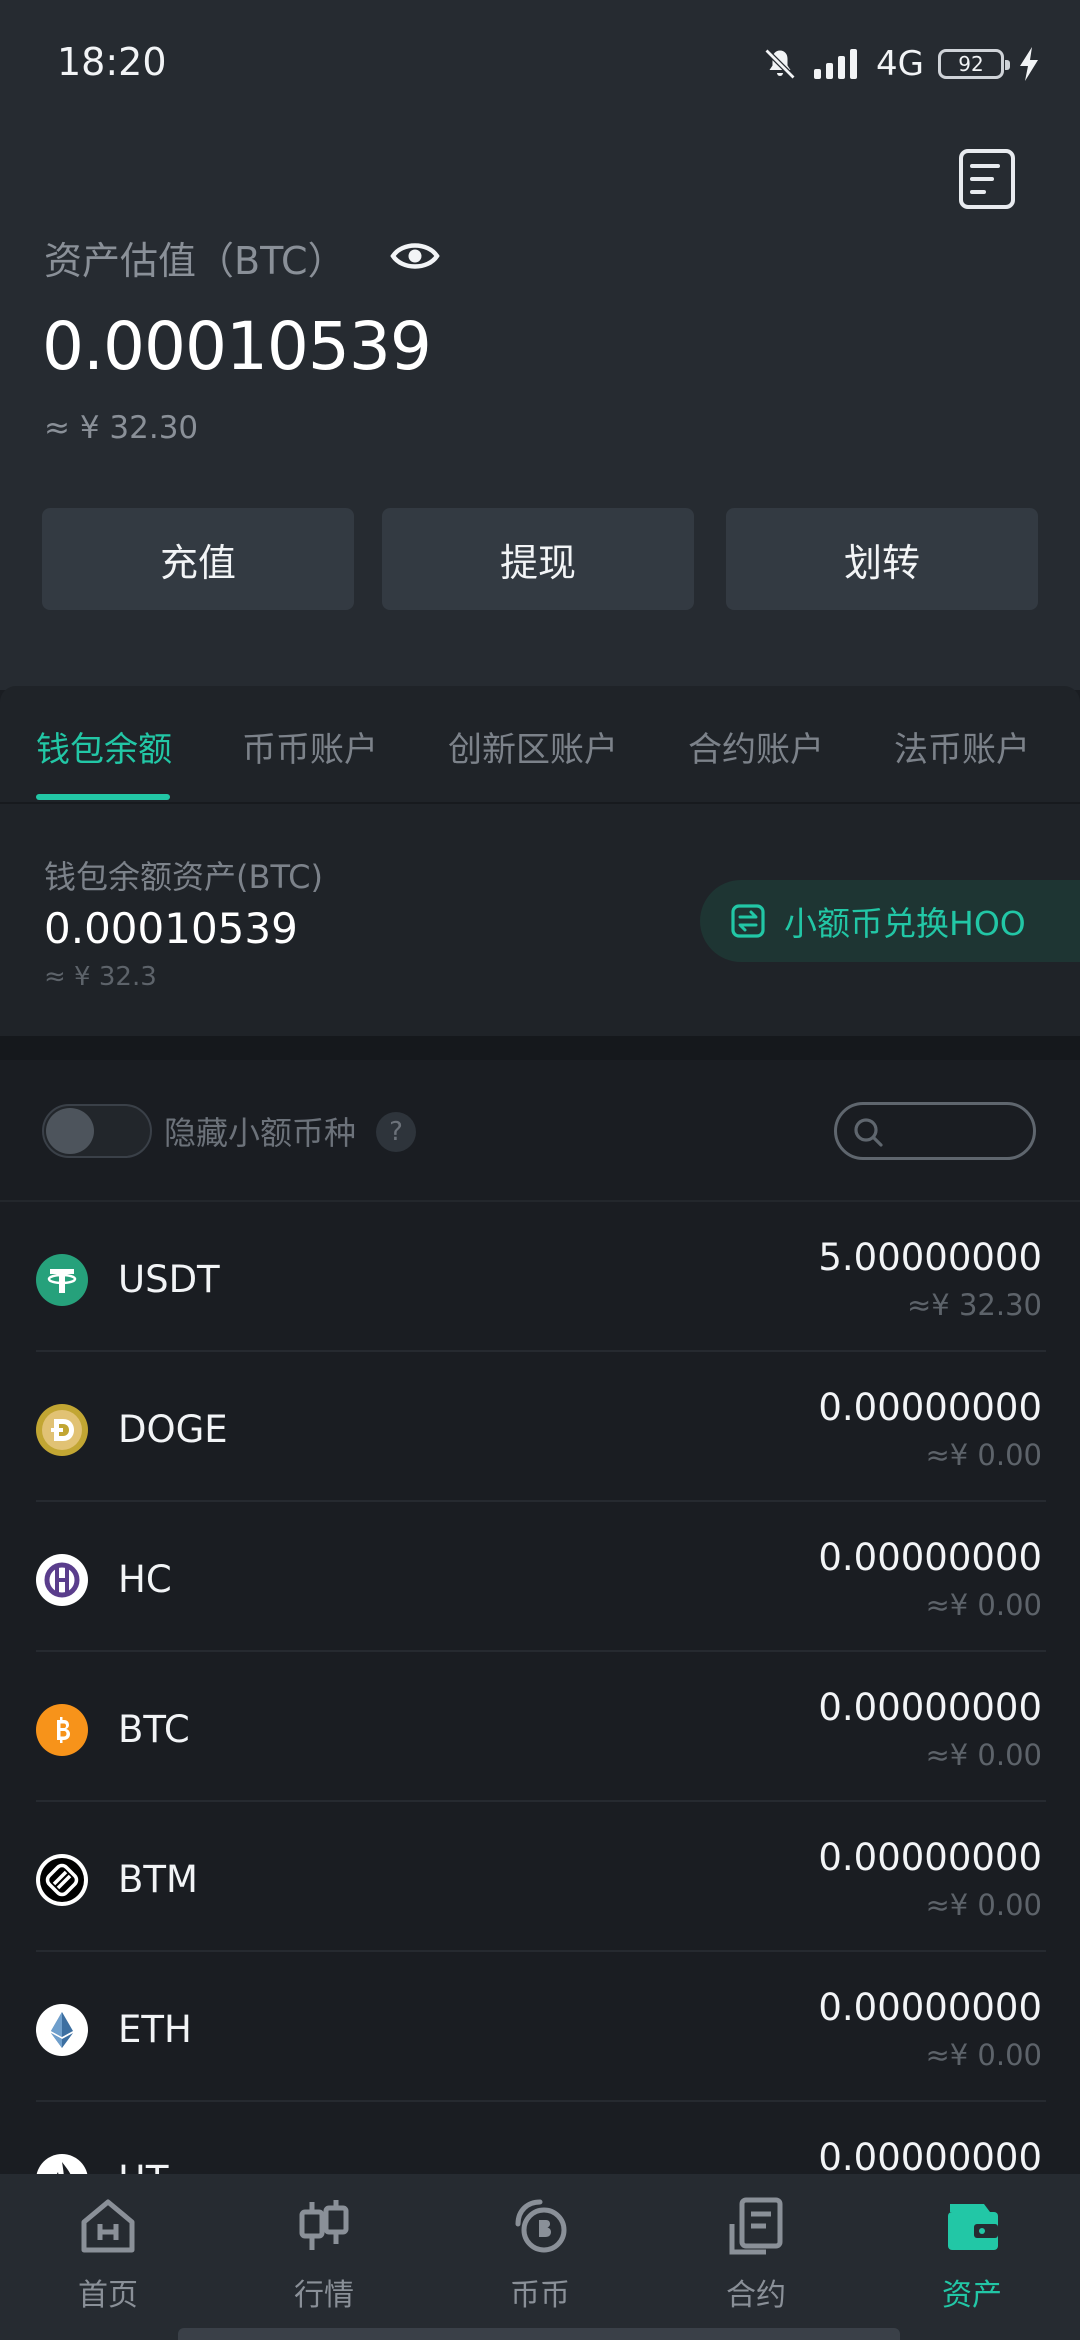 The height and width of the screenshot is (2340, 1080). What do you see at coordinates (540, 1130) in the screenshot?
I see `filter-row: 隐藏小额币种 ?` at bounding box center [540, 1130].